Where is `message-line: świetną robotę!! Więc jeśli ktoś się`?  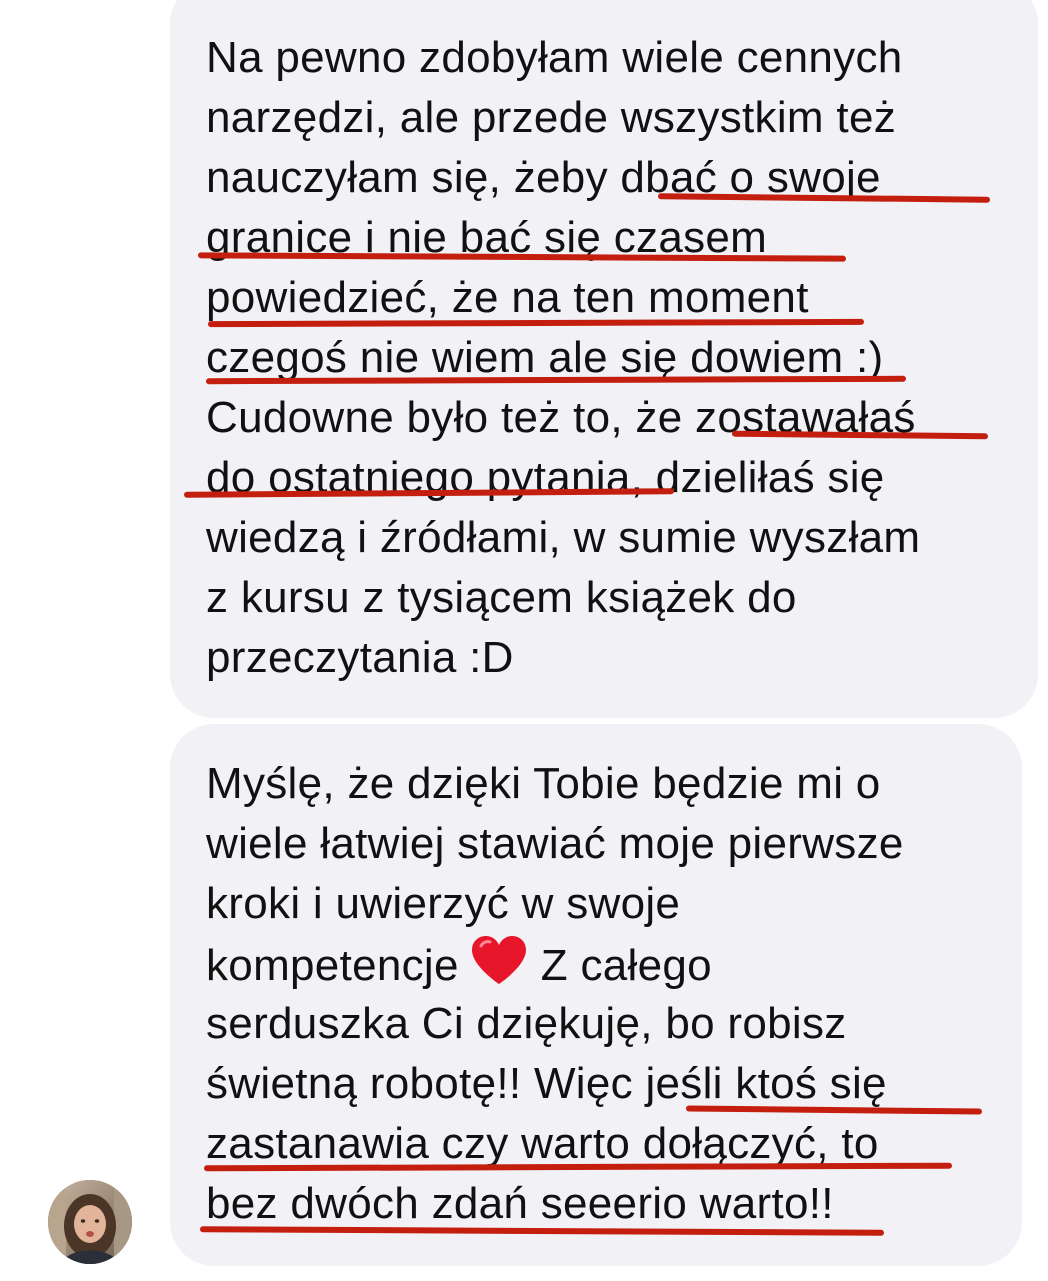
message-line: świetną robotę!! Więc jeśli ktoś się is located at coordinates (546, 1083).